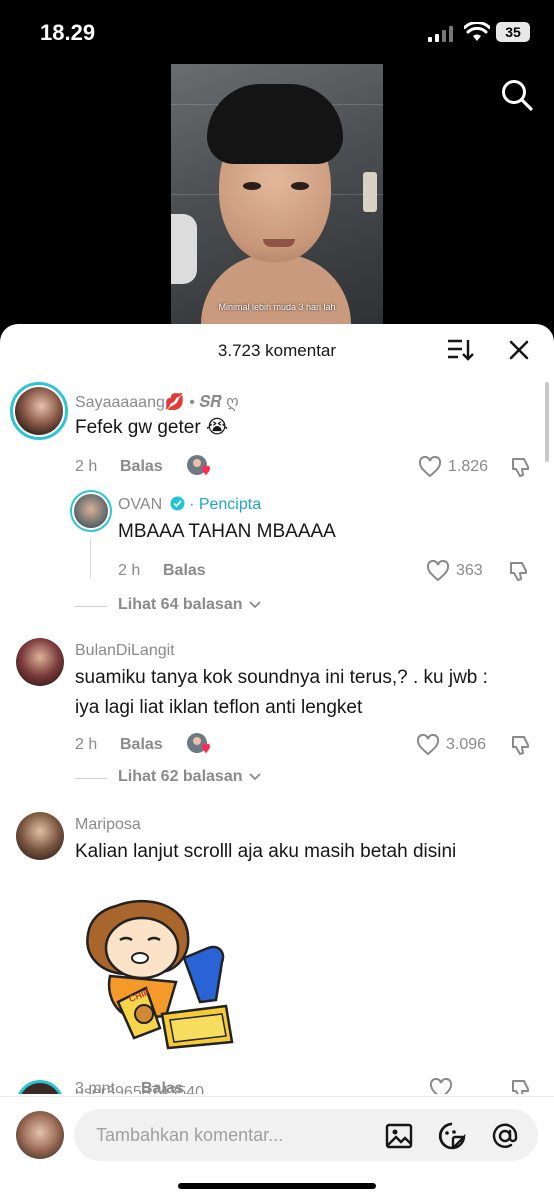  What do you see at coordinates (139, 1089) in the screenshot?
I see `comment-username: user39658743540` at bounding box center [139, 1089].